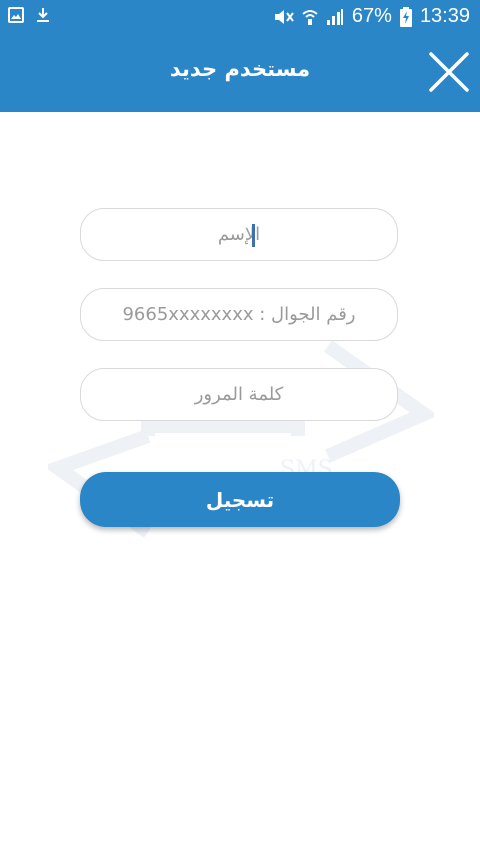  What do you see at coordinates (16, 15) in the screenshot?
I see `image-icon` at bounding box center [16, 15].